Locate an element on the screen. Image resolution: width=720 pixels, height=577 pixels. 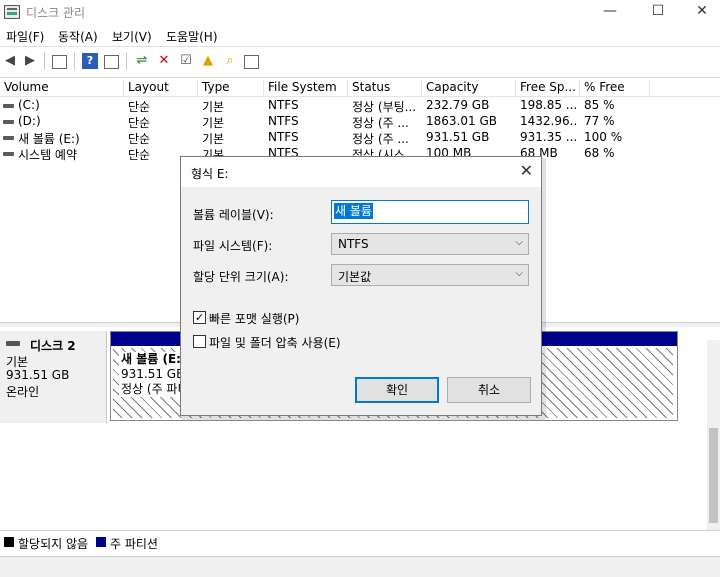
primary-partition-swatch is located at coordinates (101, 542).